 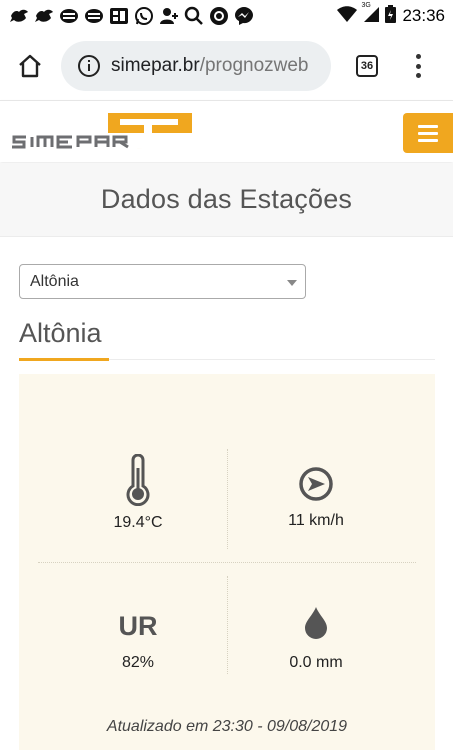 I want to click on wind-direction-icon, so click(x=316, y=484).